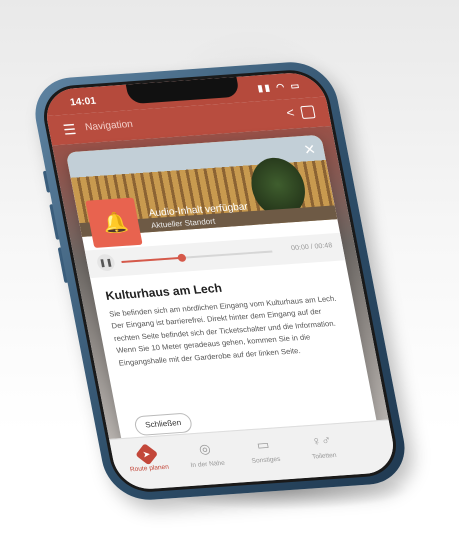 This screenshot has width=459, height=540. I want to click on status-icons: ▮▮ ◠ ▭, so click(279, 87).